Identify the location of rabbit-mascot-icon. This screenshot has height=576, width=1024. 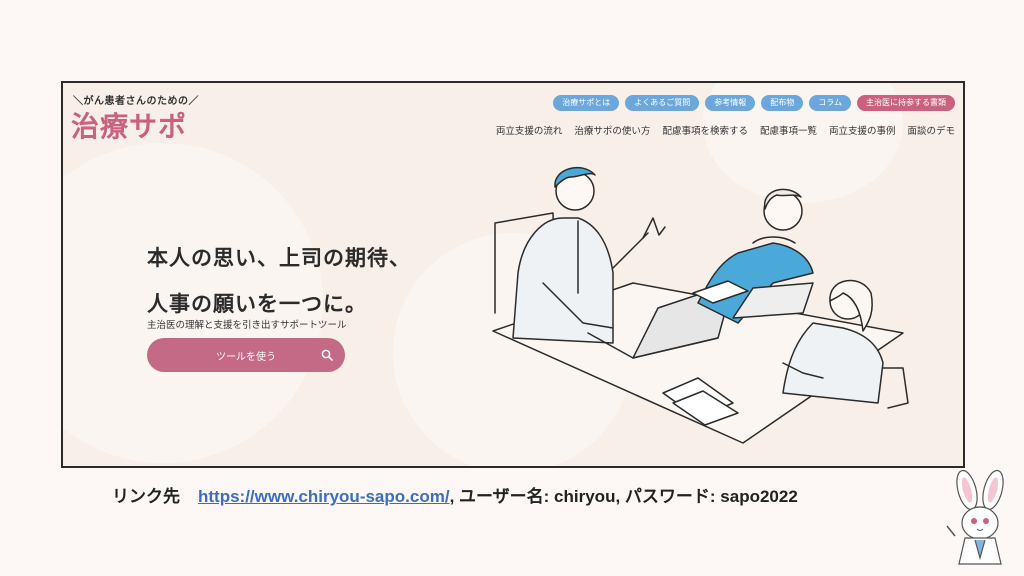
(975, 517).